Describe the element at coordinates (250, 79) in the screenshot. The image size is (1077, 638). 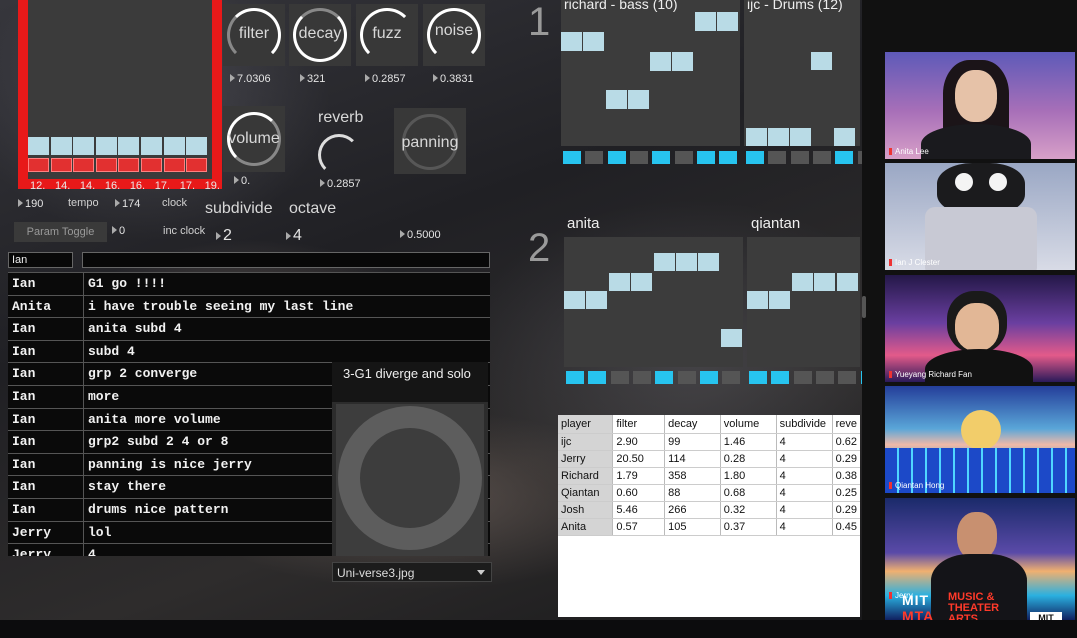
I see `filter-value: 7.0306` at that location.